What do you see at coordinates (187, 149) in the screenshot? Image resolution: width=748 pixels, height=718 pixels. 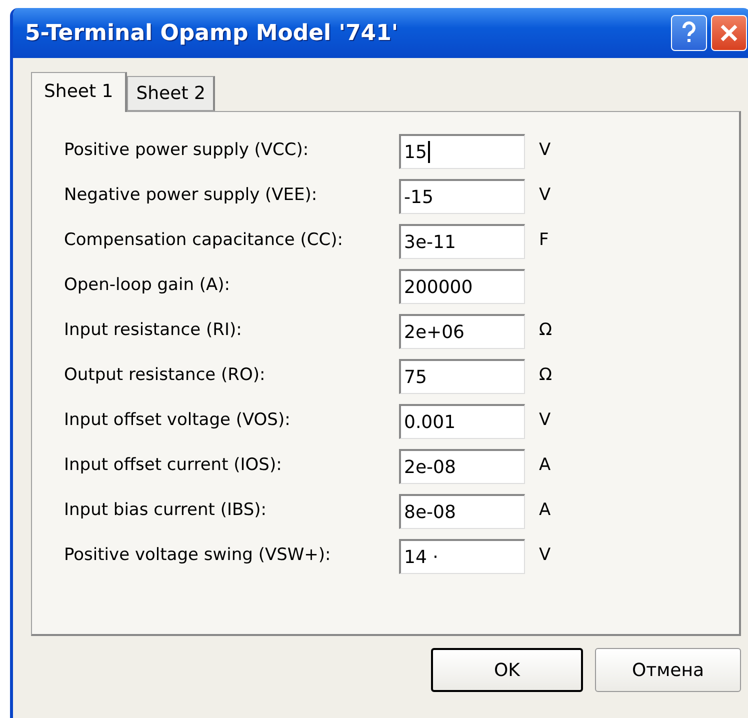 I see `field-label: Positive power supply (VCC):` at bounding box center [187, 149].